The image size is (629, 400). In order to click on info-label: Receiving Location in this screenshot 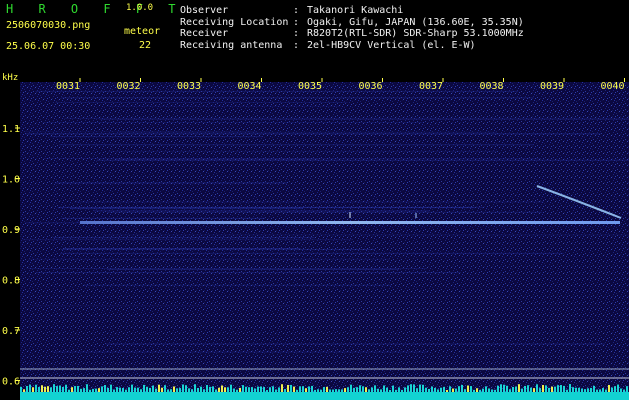, I will do `click(234, 22)`.